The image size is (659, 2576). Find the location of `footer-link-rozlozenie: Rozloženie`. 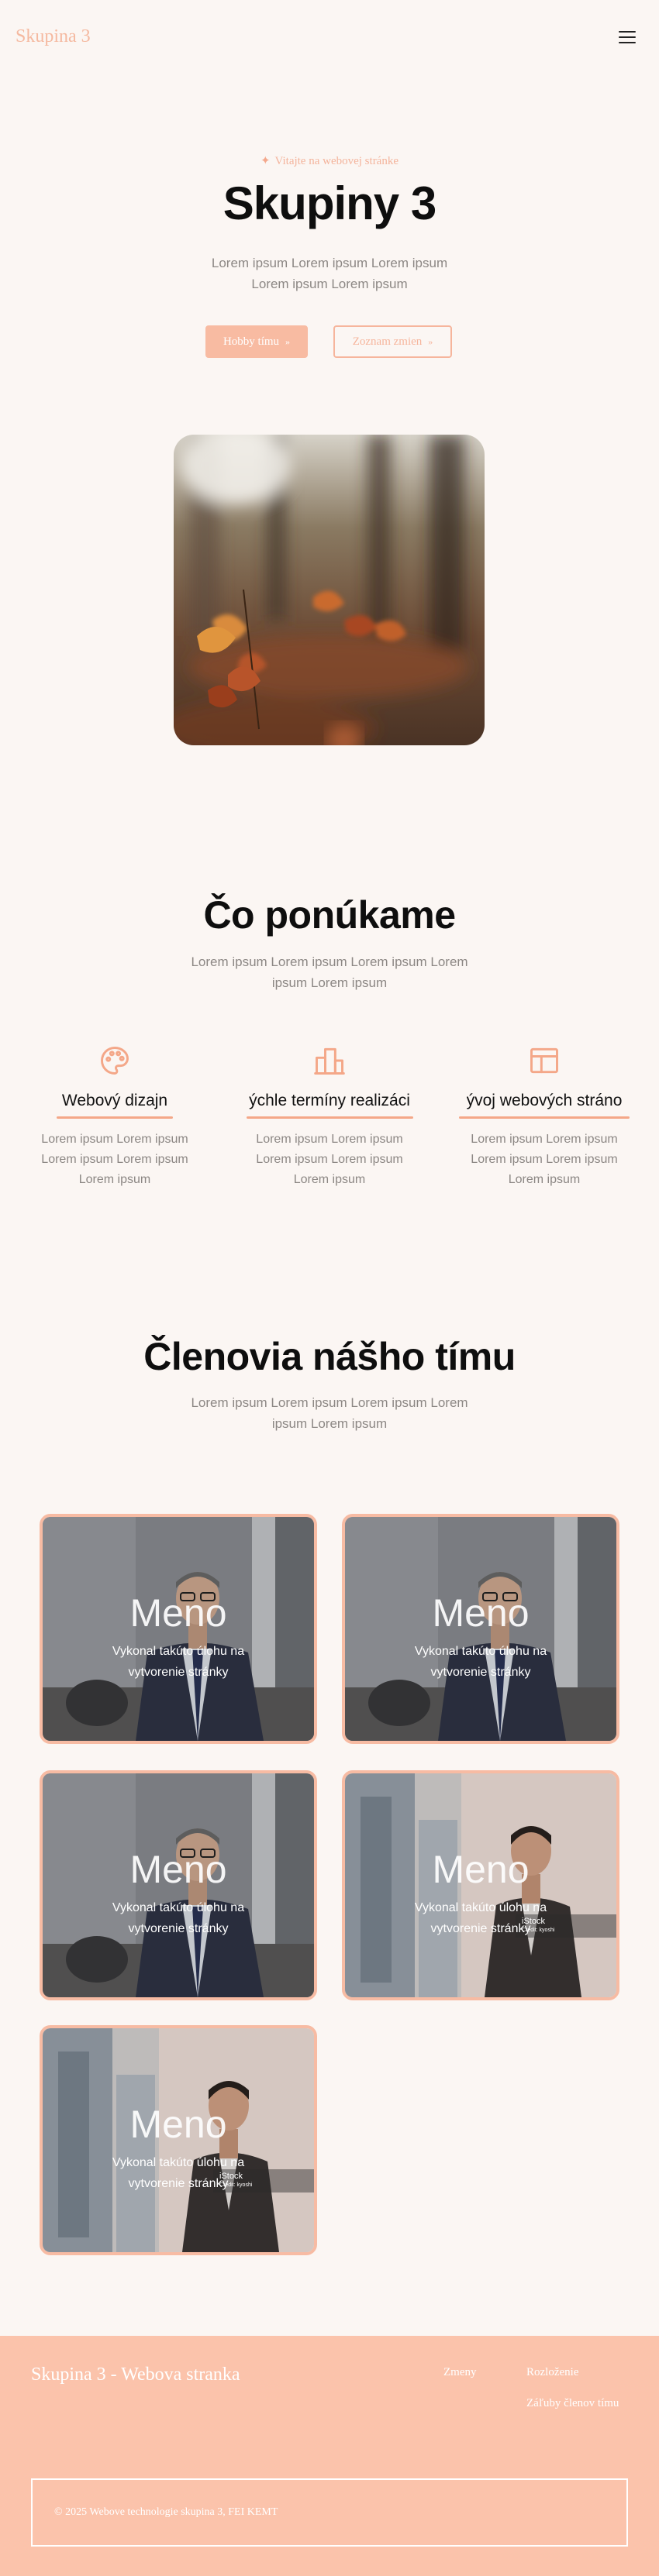

footer-link-rozlozenie: Rozloženie is located at coordinates (552, 2372).